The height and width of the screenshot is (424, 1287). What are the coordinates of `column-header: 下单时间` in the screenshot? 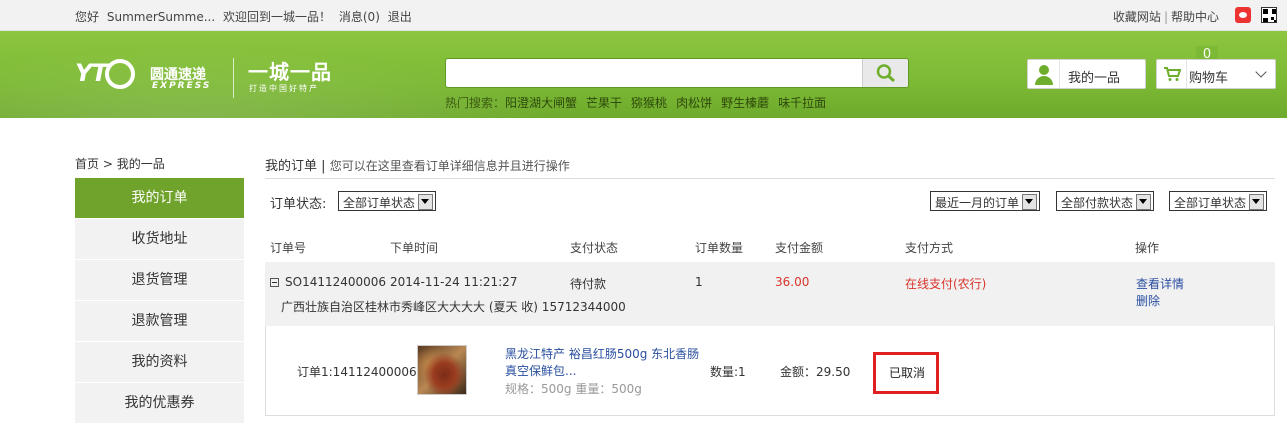 It's located at (414, 248).